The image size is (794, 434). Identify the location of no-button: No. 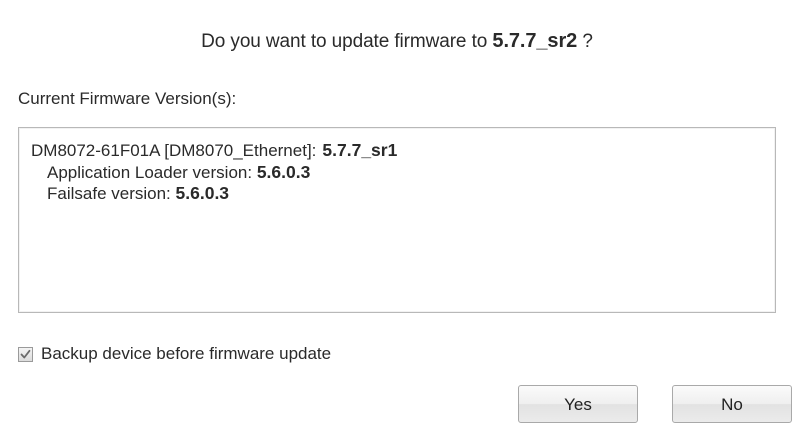
(732, 404).